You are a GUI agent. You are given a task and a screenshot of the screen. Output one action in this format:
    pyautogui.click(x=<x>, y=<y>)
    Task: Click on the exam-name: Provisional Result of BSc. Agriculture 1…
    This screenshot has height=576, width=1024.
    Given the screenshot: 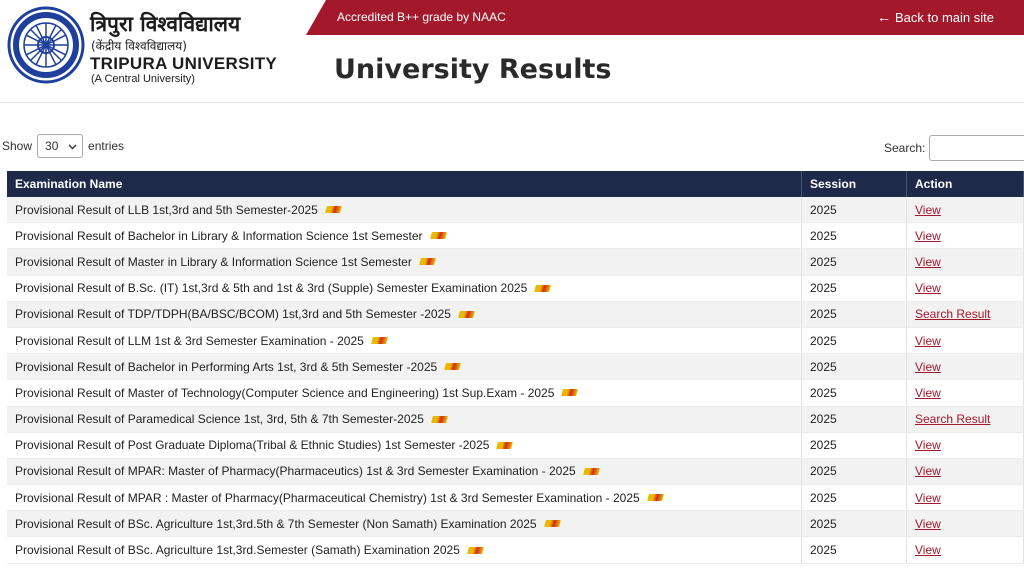 What is the action you would take?
    pyautogui.click(x=237, y=550)
    